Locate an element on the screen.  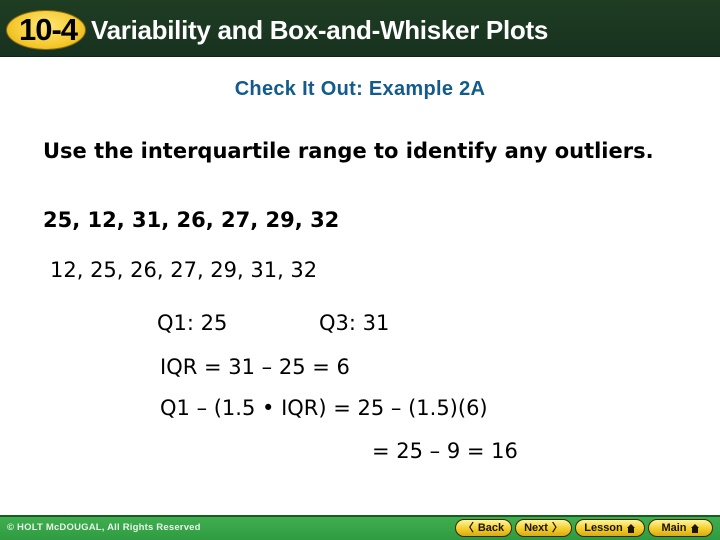
sorted-dataset: 12, 25, 26, 27, 29, 31, 32 is located at coordinates (184, 270).